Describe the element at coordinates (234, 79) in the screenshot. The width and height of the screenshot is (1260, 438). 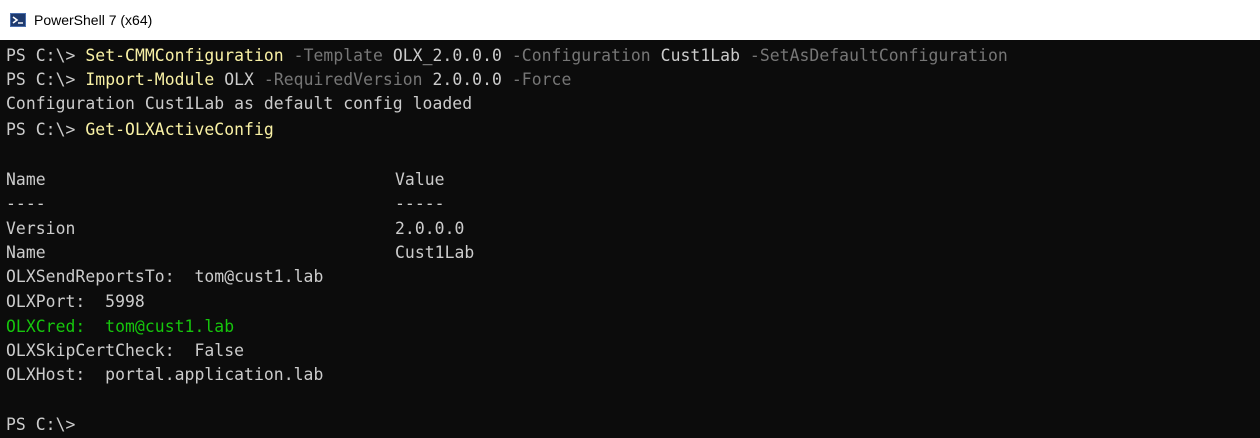
I see `argument: OLX` at that location.